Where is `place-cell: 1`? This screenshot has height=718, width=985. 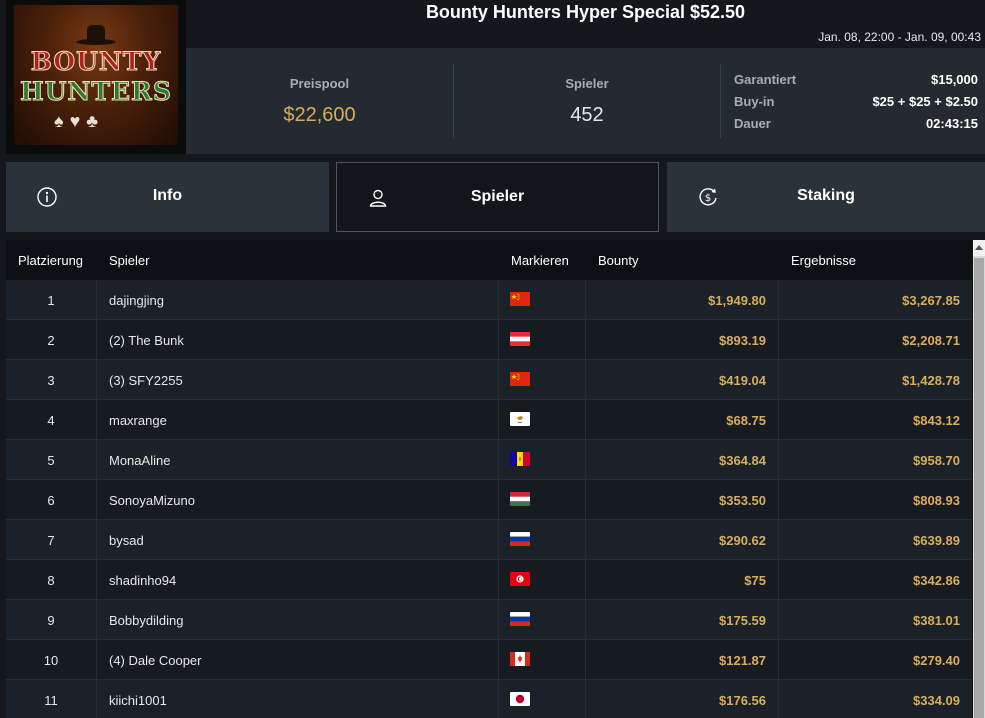
place-cell: 1 is located at coordinates (51, 300).